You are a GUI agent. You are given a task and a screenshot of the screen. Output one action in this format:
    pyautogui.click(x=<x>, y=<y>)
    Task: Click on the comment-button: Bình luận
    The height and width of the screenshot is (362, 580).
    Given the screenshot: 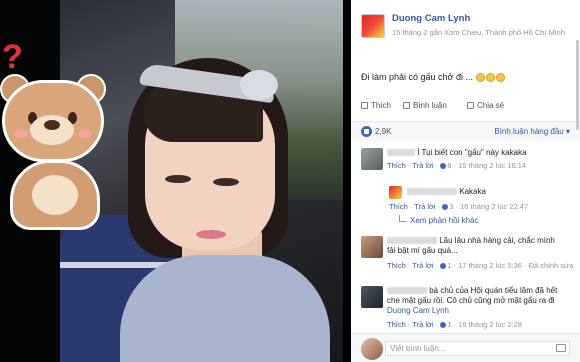 What is the action you would take?
    pyautogui.click(x=425, y=105)
    